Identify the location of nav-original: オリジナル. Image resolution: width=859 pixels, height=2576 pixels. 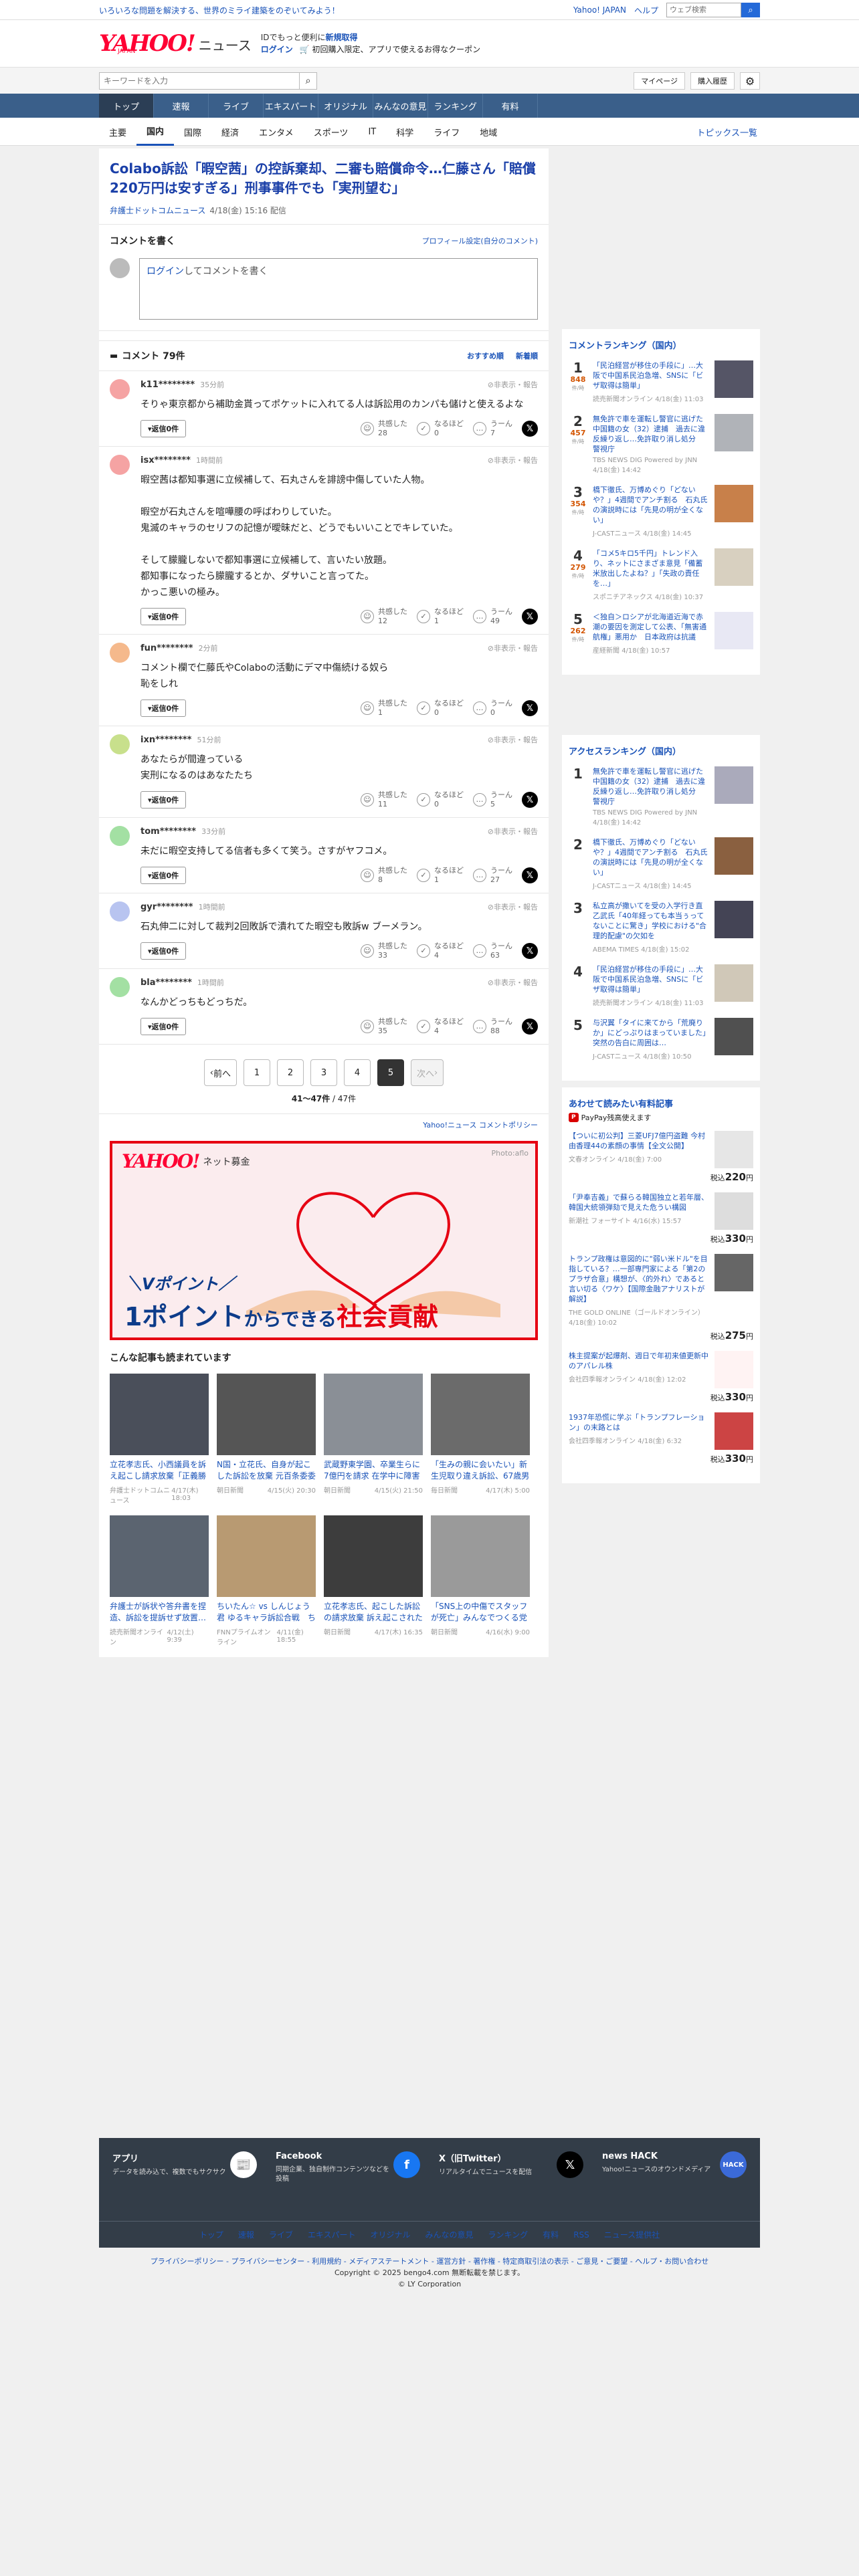
(345, 106).